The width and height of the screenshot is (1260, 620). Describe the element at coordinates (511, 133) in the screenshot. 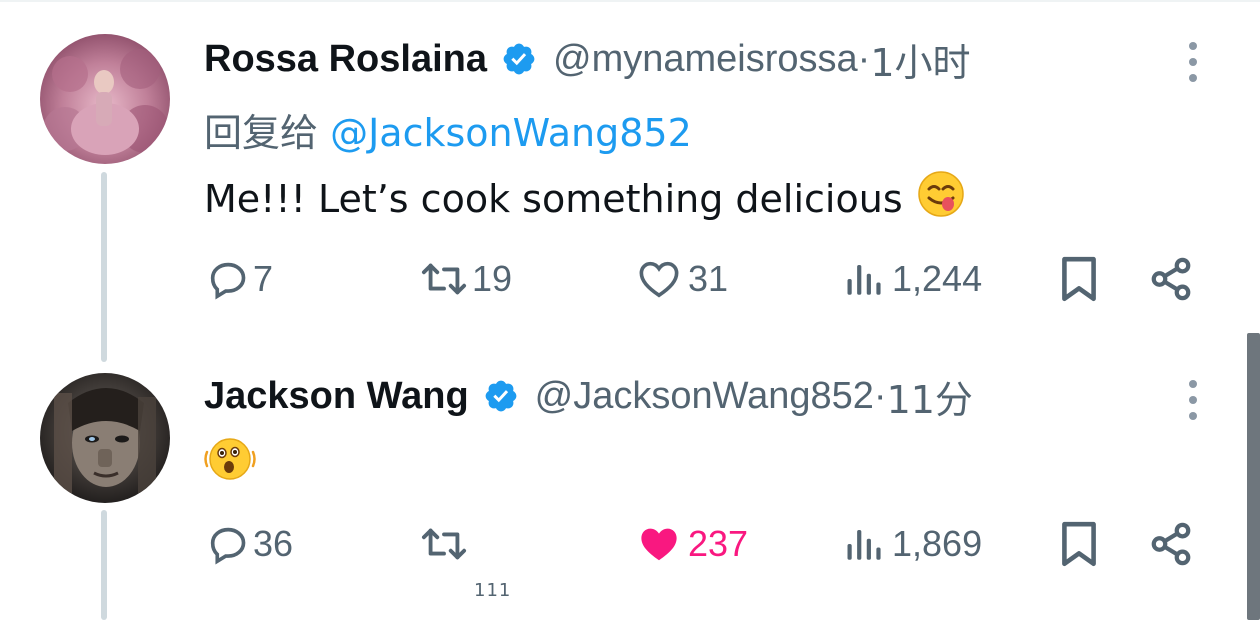

I see `replying-to-handle: @JacksonWang852` at that location.